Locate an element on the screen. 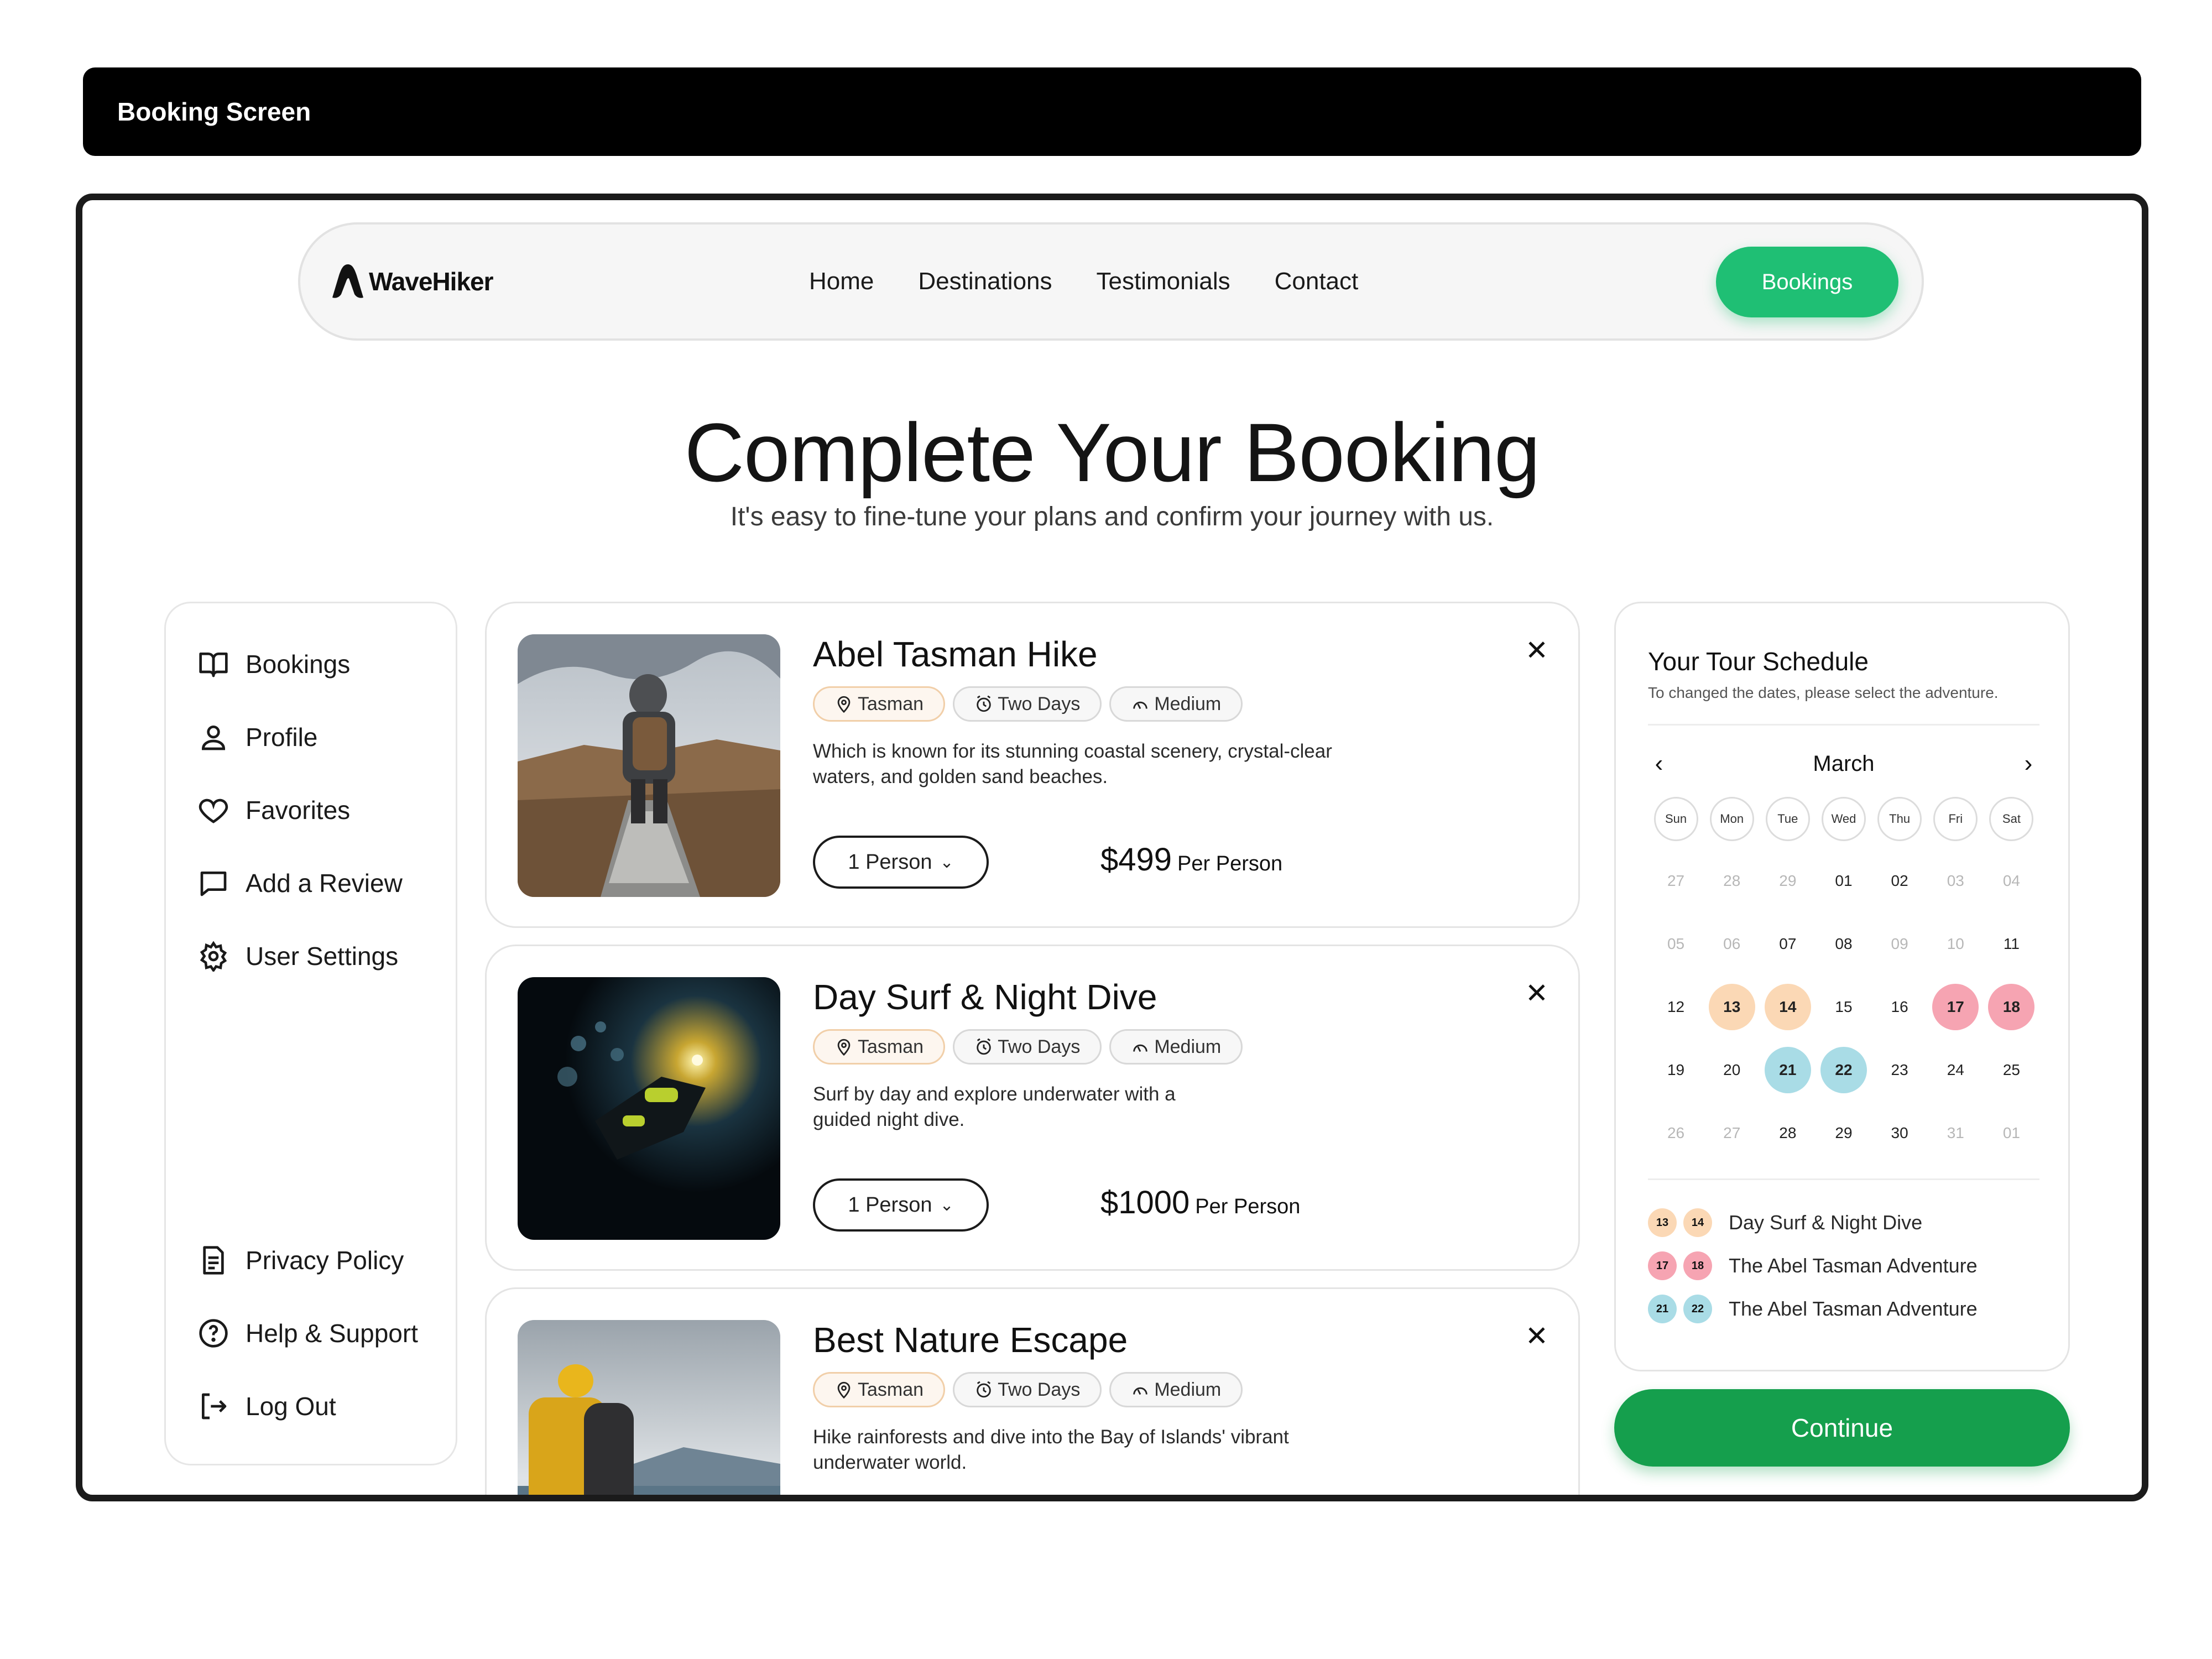 The image size is (2212, 1659). weekday-wed: Wed is located at coordinates (1844, 819).